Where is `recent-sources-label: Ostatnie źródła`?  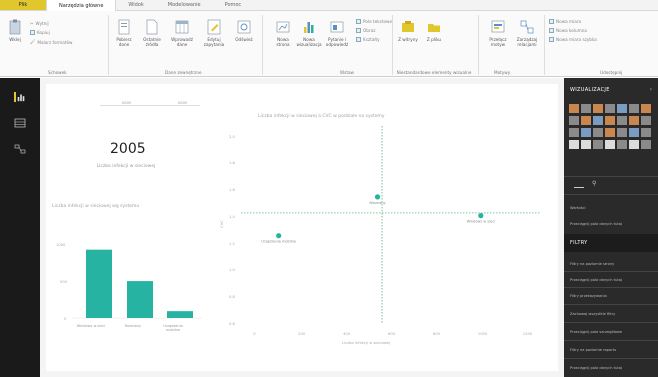
recent-sources-label: Ostatnie źródła is located at coordinates (152, 42).